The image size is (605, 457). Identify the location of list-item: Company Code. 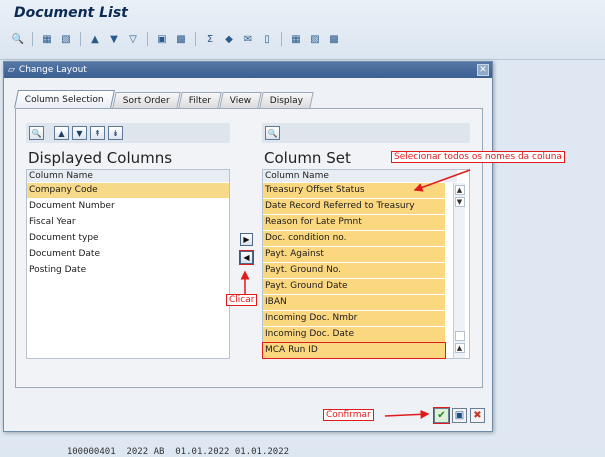
(128, 190).